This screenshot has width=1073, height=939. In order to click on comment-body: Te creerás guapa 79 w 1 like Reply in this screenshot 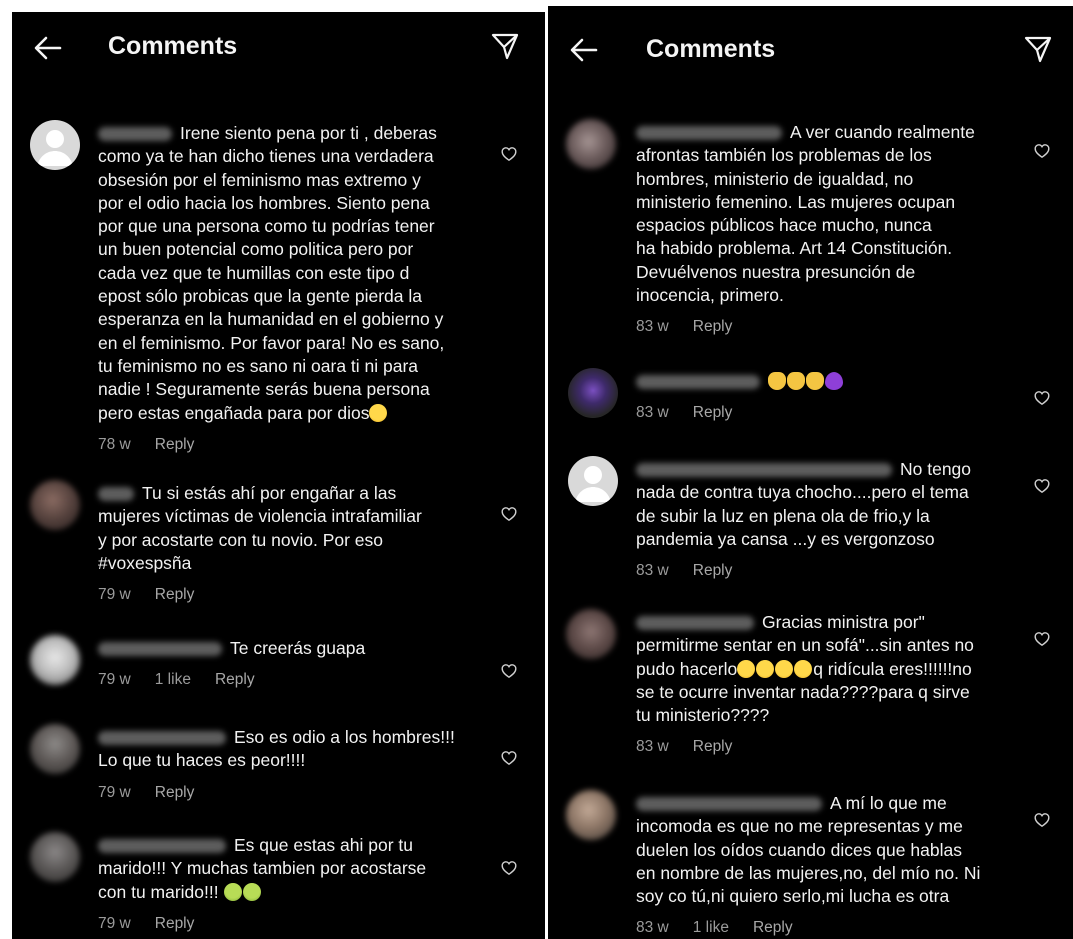, I will do `click(231, 662)`.